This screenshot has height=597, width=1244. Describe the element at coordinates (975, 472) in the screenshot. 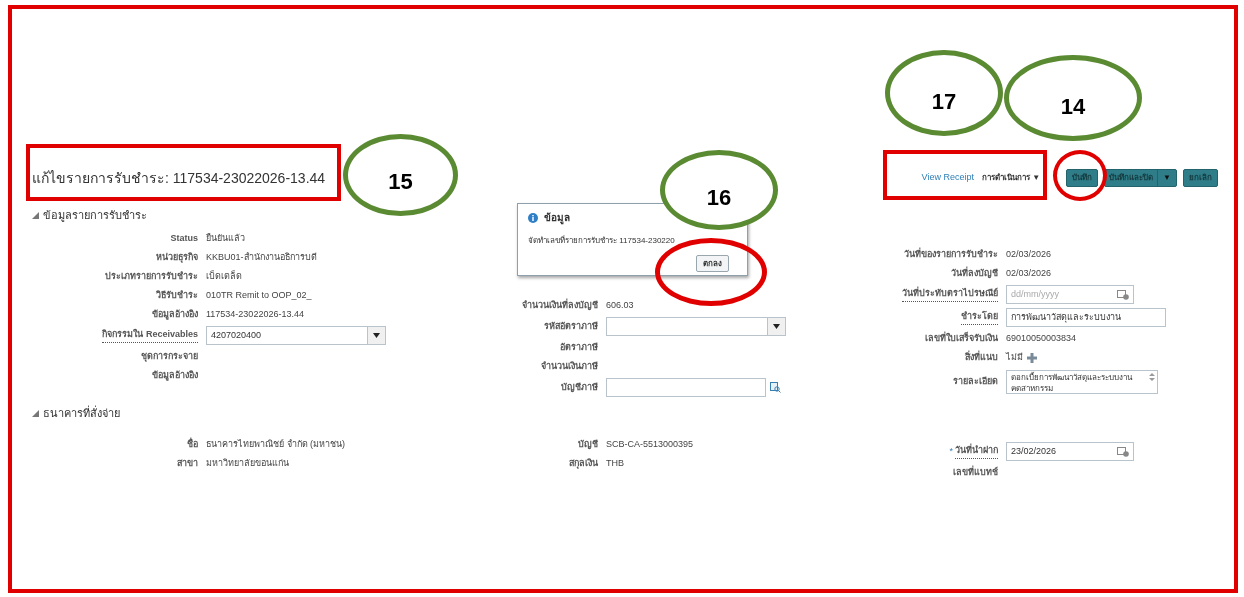

I see `field-label: เลขที่แบทช์` at that location.